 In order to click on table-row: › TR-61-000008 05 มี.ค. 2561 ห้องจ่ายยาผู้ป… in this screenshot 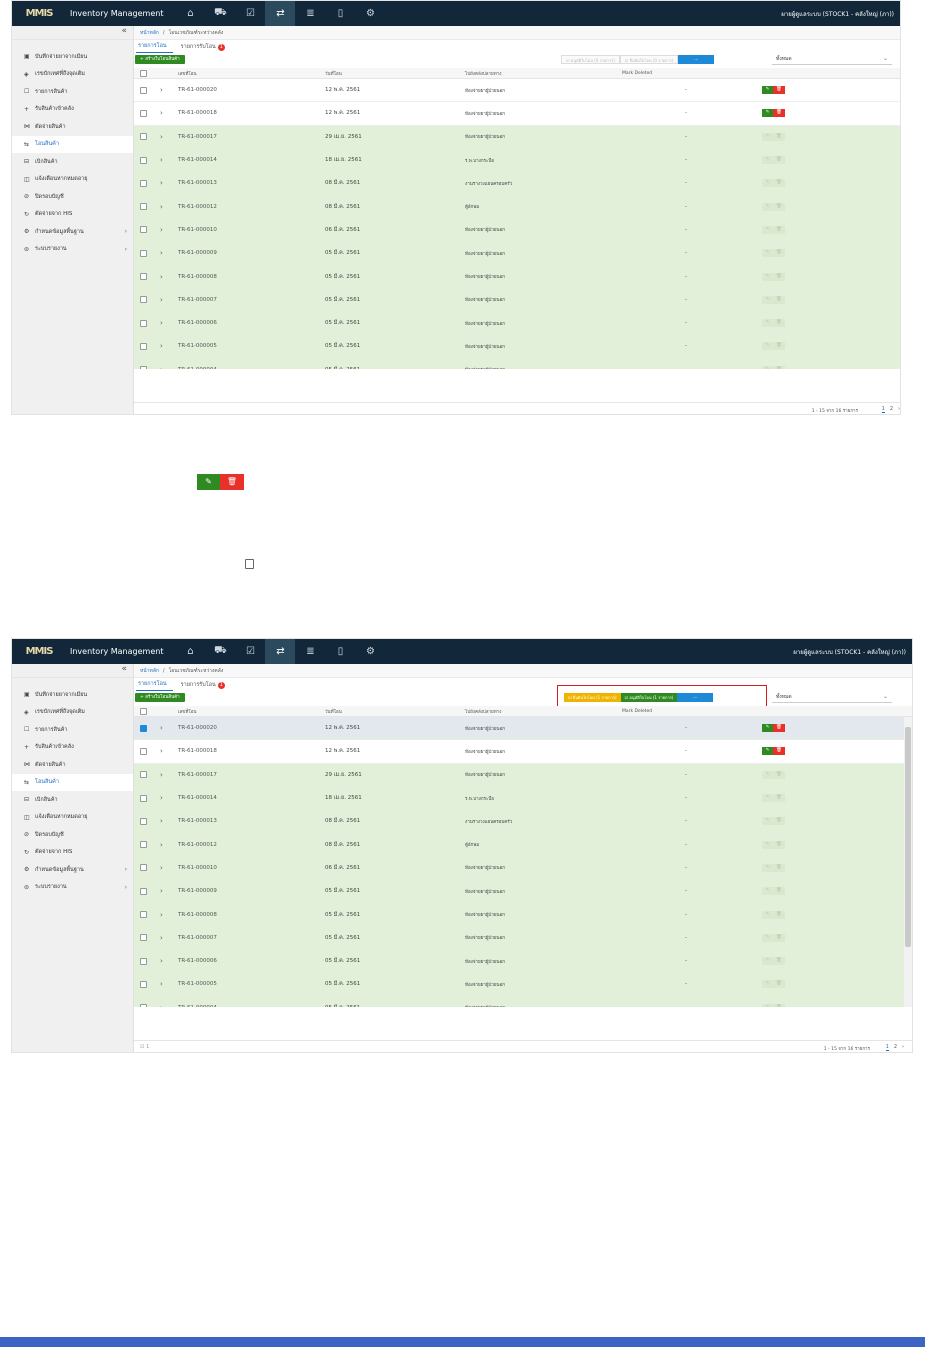, I will do `click(517, 277)`.